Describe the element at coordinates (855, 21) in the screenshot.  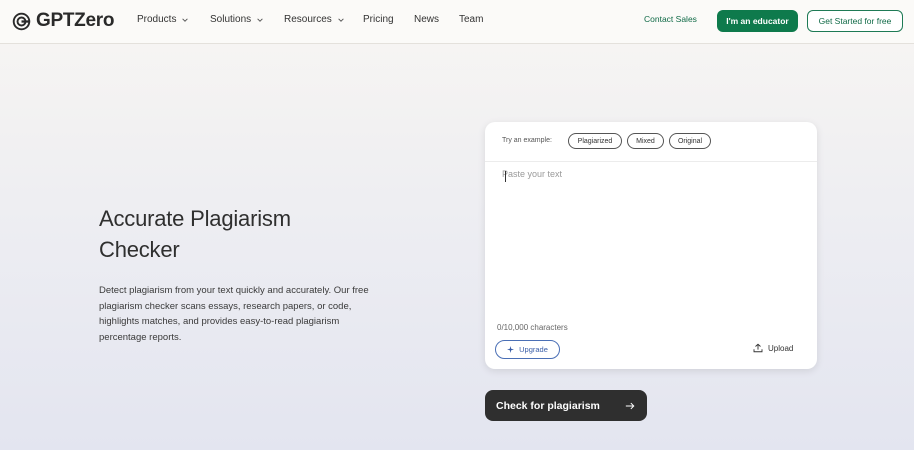
I see `get-started-button: Get Started for free` at that location.